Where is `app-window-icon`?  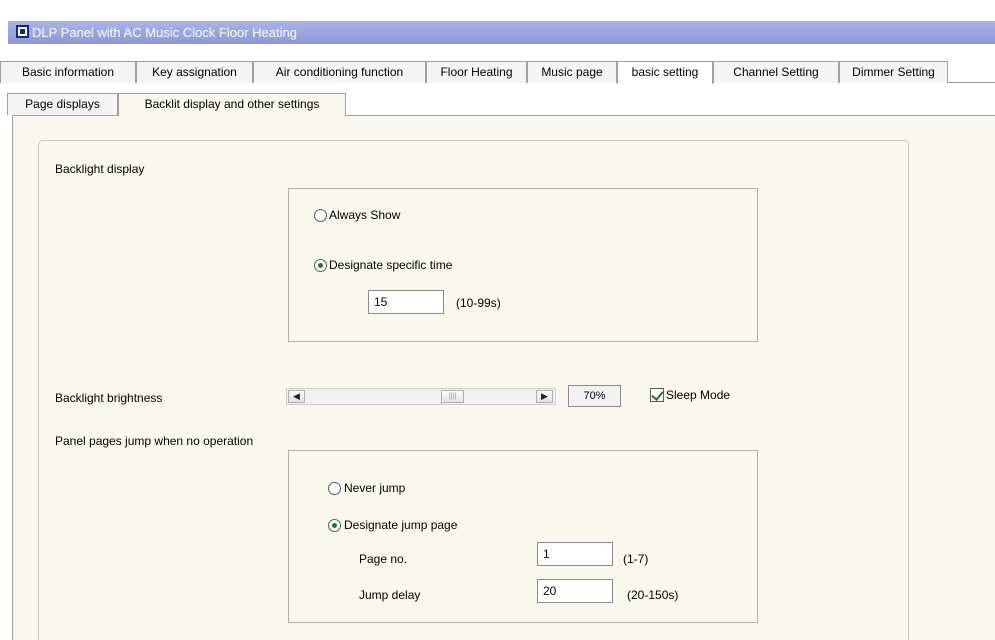 app-window-icon is located at coordinates (22, 31).